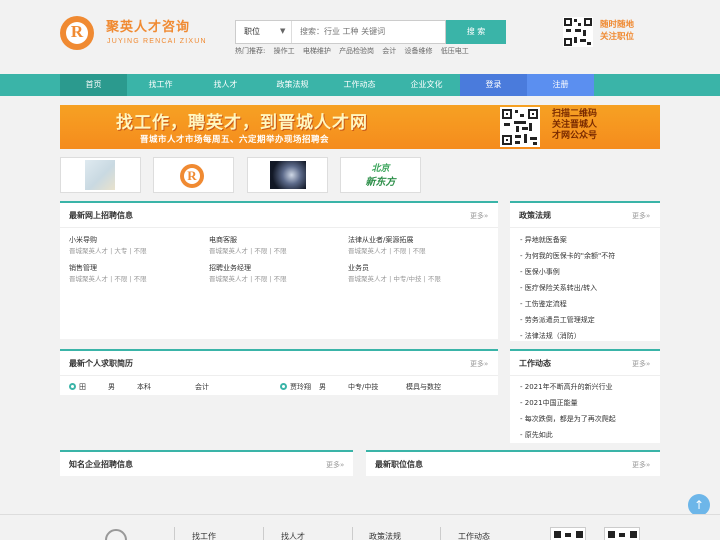 The image size is (720, 540). Describe the element at coordinates (474, 535) in the screenshot. I see `footer-link-news: 工作动态` at that location.